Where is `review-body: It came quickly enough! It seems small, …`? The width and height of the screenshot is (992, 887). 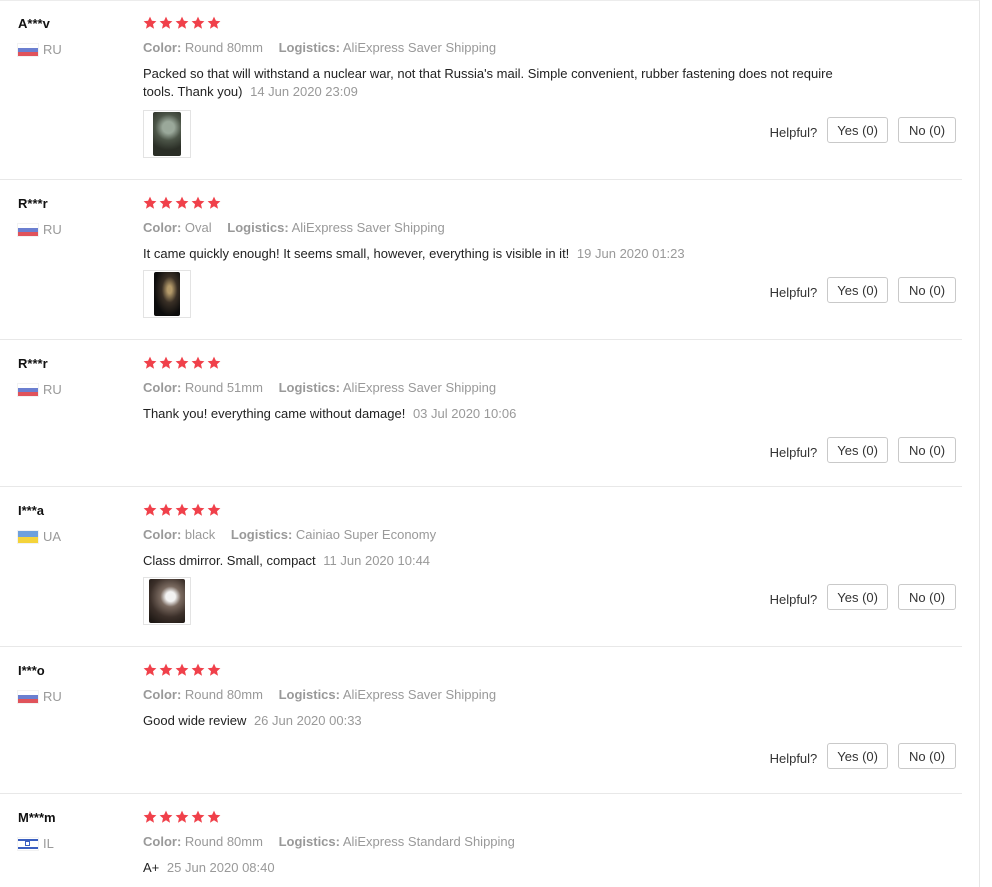 review-body: It came quickly enough! It seems small, … is located at coordinates (356, 253).